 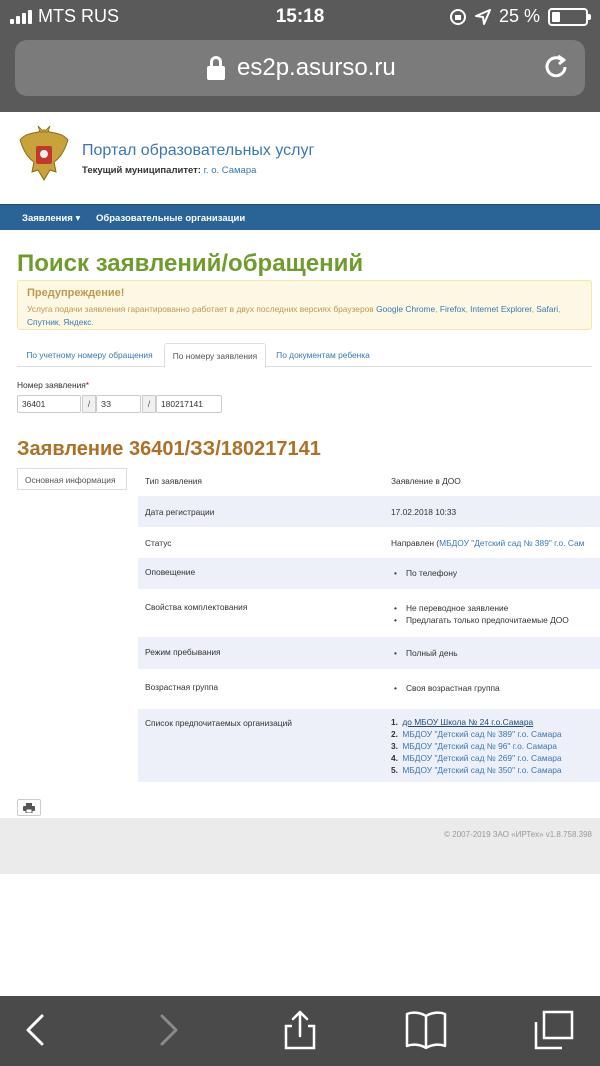 What do you see at coordinates (76, 293) in the screenshot?
I see `warning-title: Предупреждение!` at bounding box center [76, 293].